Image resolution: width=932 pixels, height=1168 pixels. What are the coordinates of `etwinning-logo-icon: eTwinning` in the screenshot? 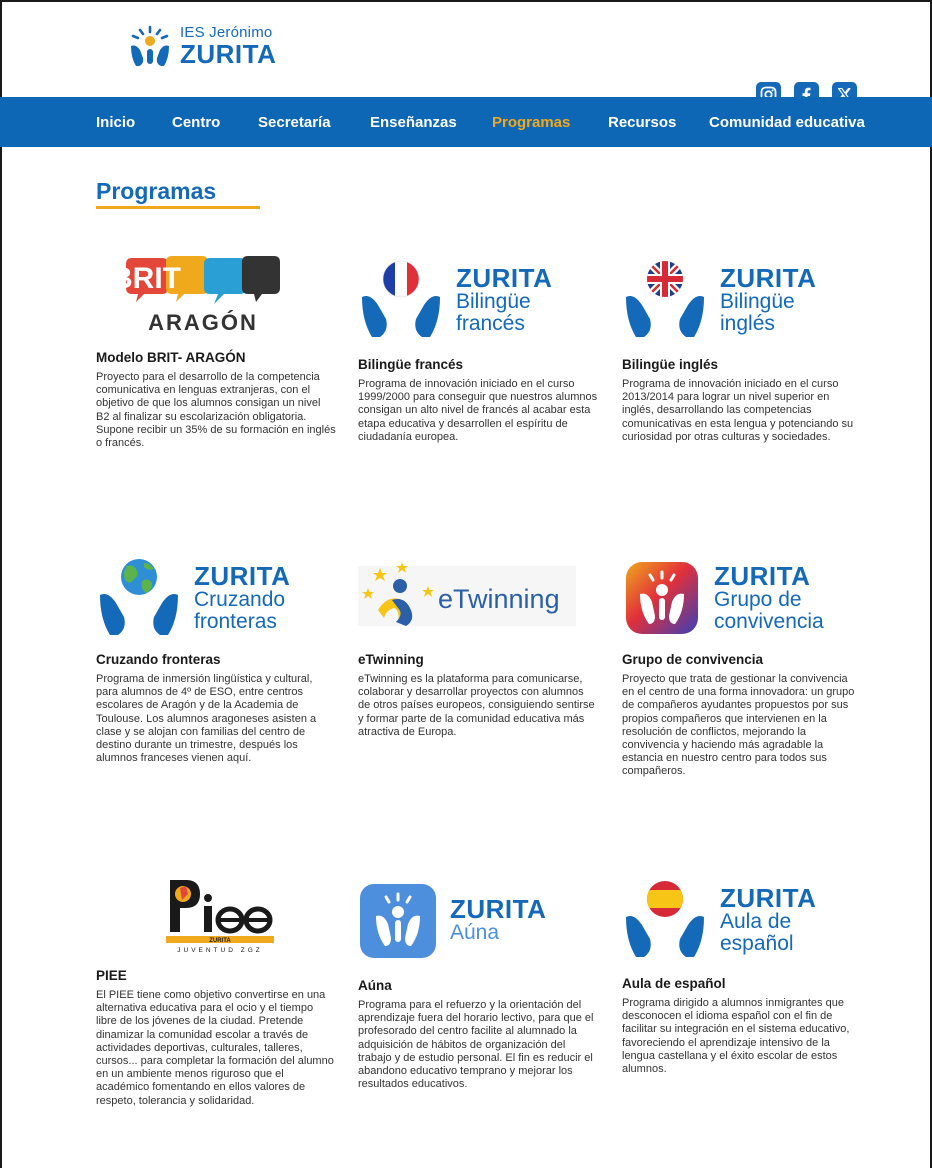 It's located at (467, 594).